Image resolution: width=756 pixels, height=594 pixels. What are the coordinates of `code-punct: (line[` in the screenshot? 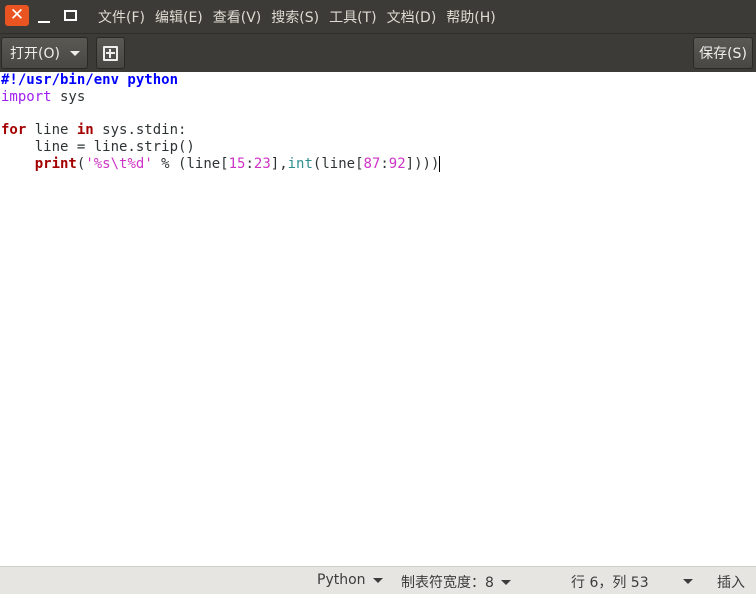 It's located at (338, 163).